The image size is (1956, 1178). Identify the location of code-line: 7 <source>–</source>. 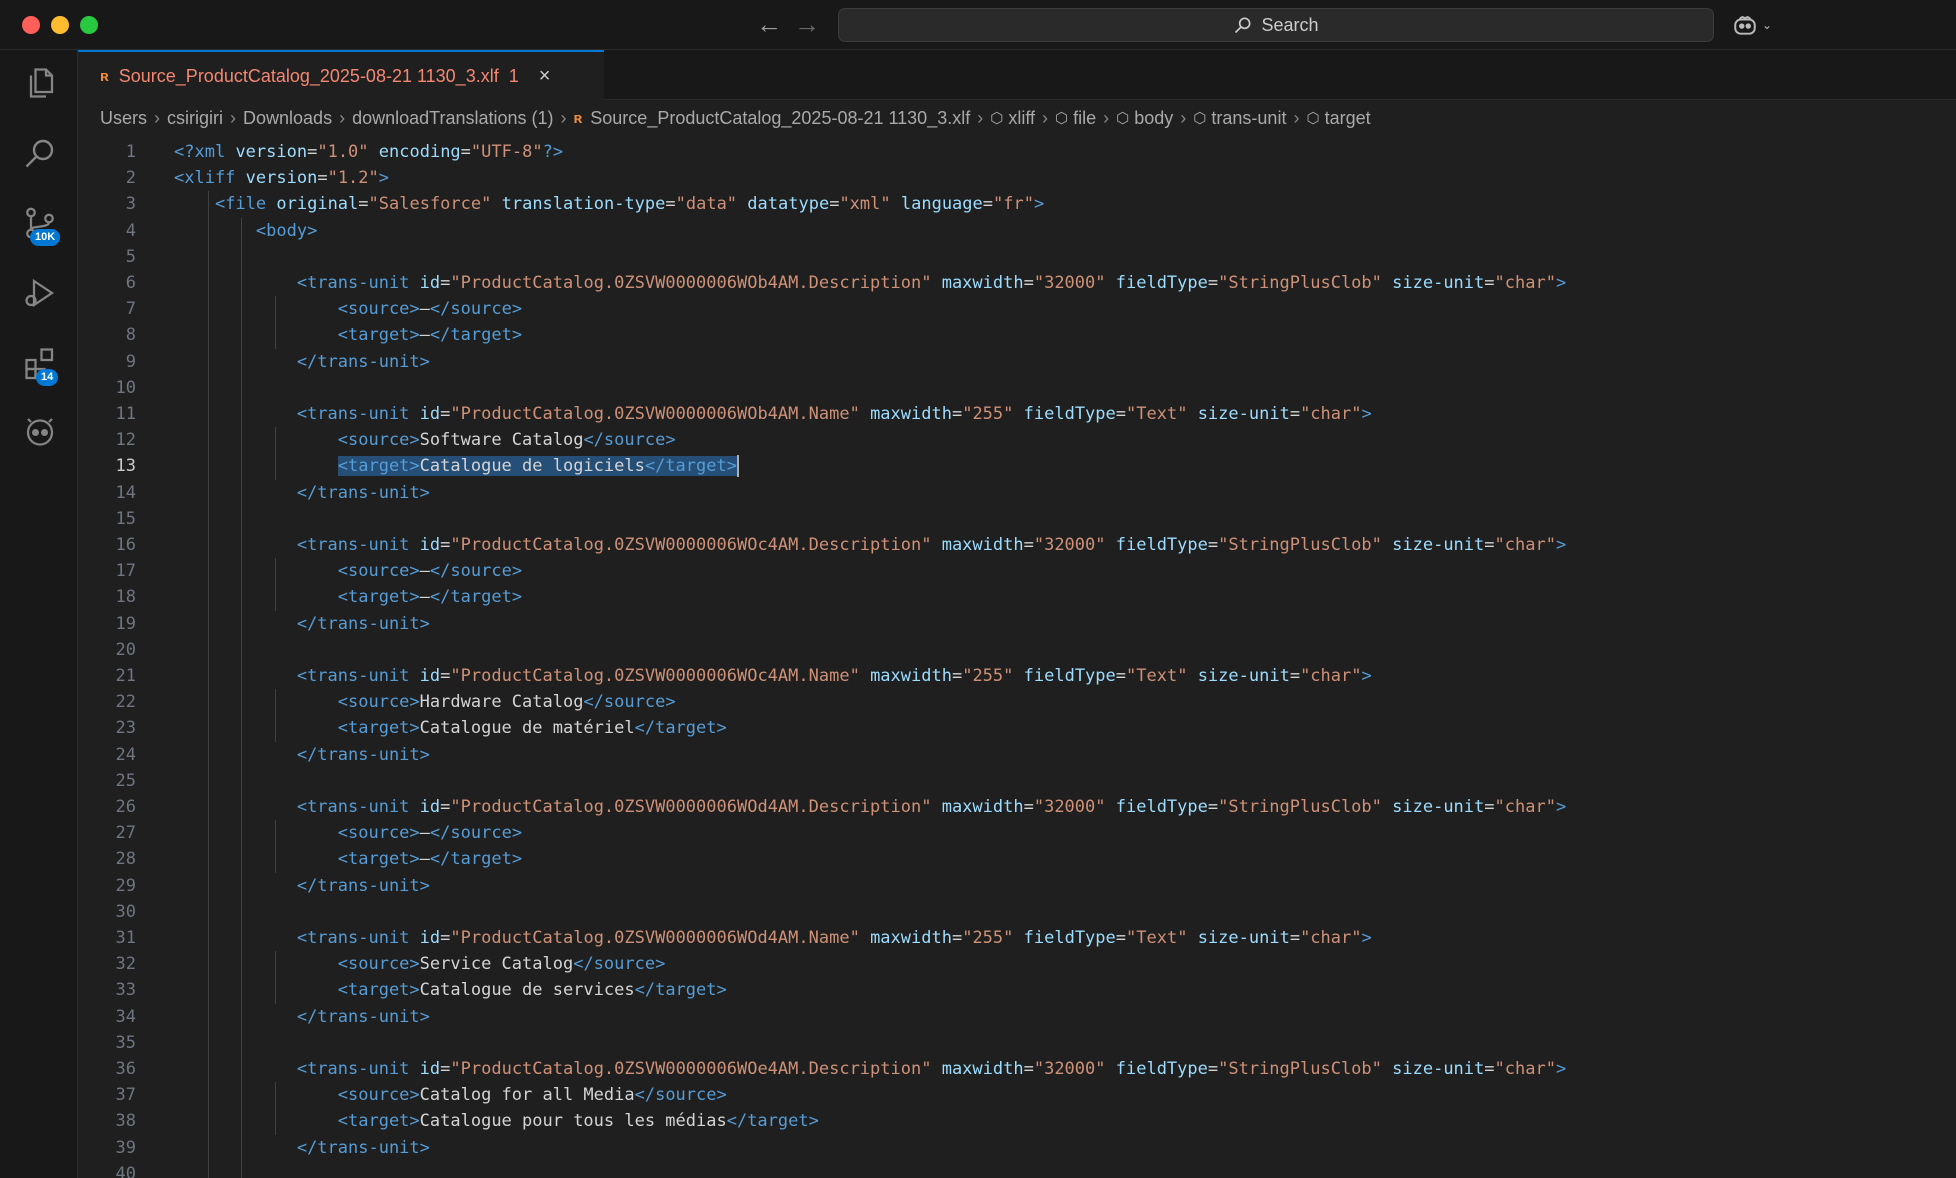
(1017, 309).